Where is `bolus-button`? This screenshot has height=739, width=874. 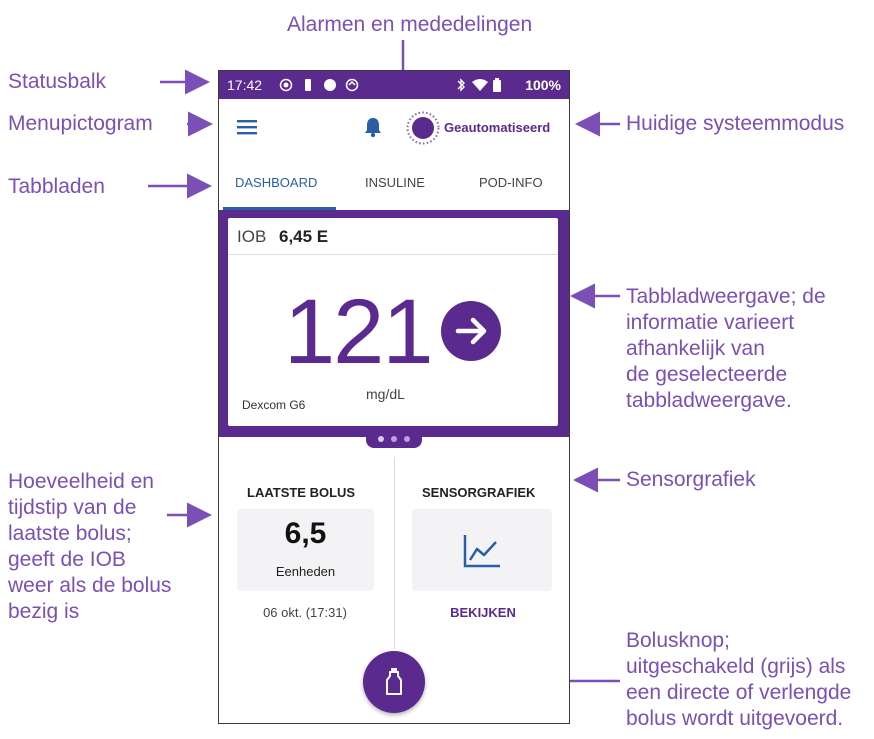
bolus-button is located at coordinates (394, 682).